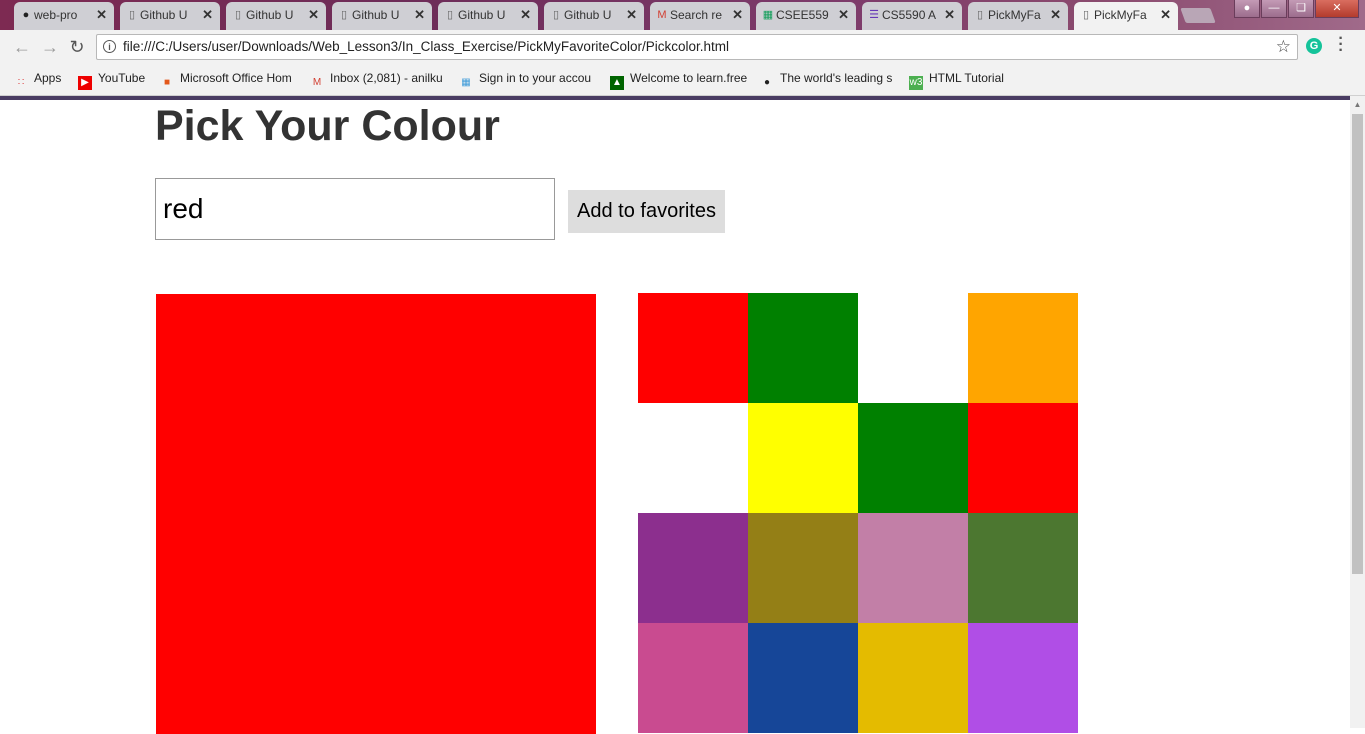 This screenshot has width=1365, height=734. Describe the element at coordinates (529, 80) in the screenshot. I see `bookmark-item: ▦ Sign in to your accou` at that location.